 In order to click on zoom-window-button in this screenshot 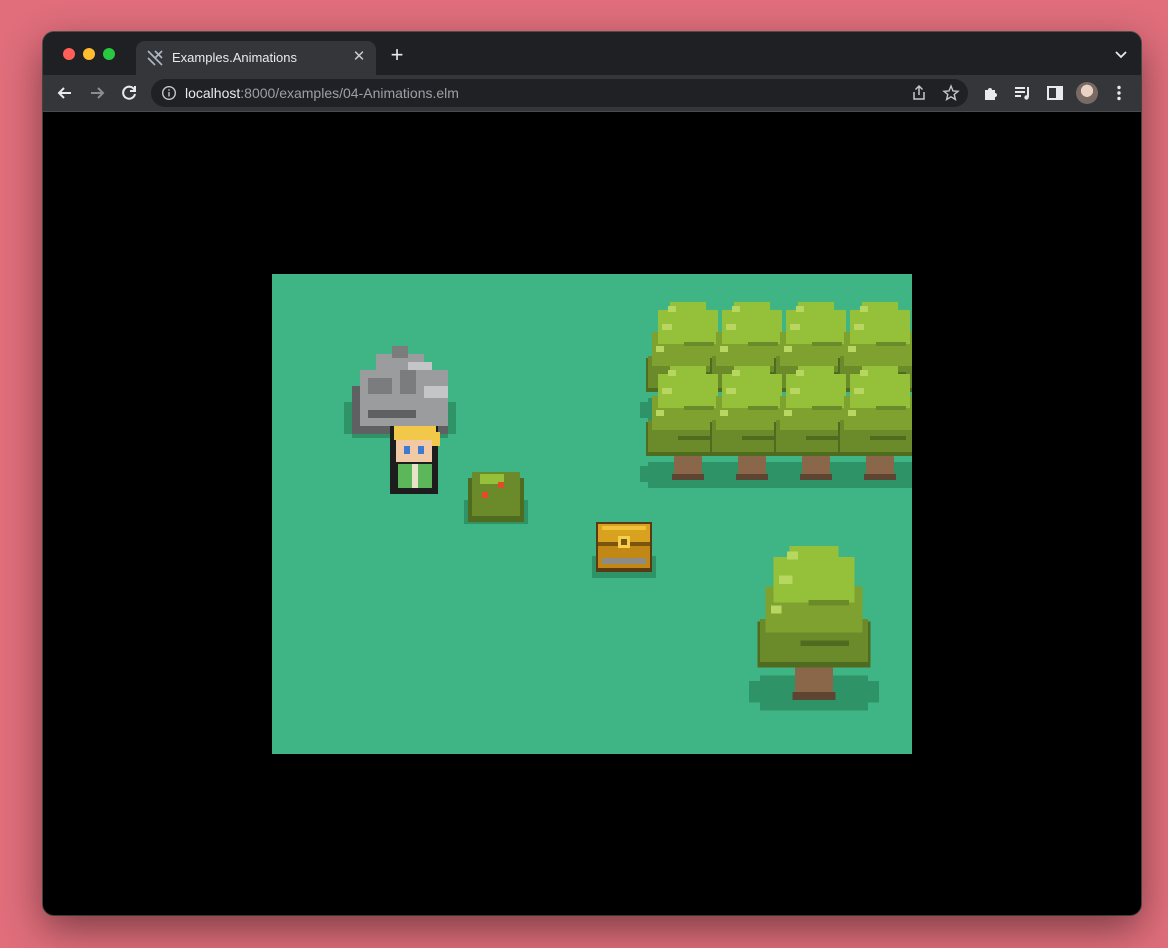, I will do `click(109, 54)`.